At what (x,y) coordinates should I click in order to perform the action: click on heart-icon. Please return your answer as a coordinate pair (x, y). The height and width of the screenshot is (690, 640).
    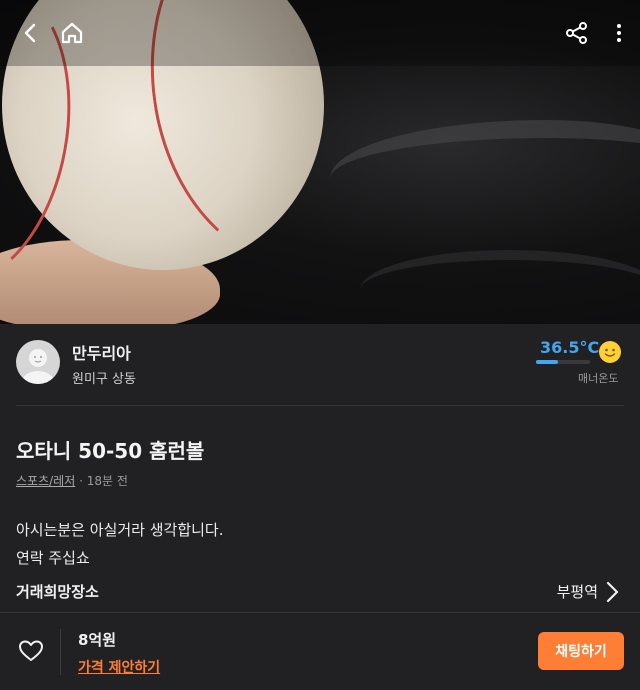
    Looking at the image, I should click on (31, 651).